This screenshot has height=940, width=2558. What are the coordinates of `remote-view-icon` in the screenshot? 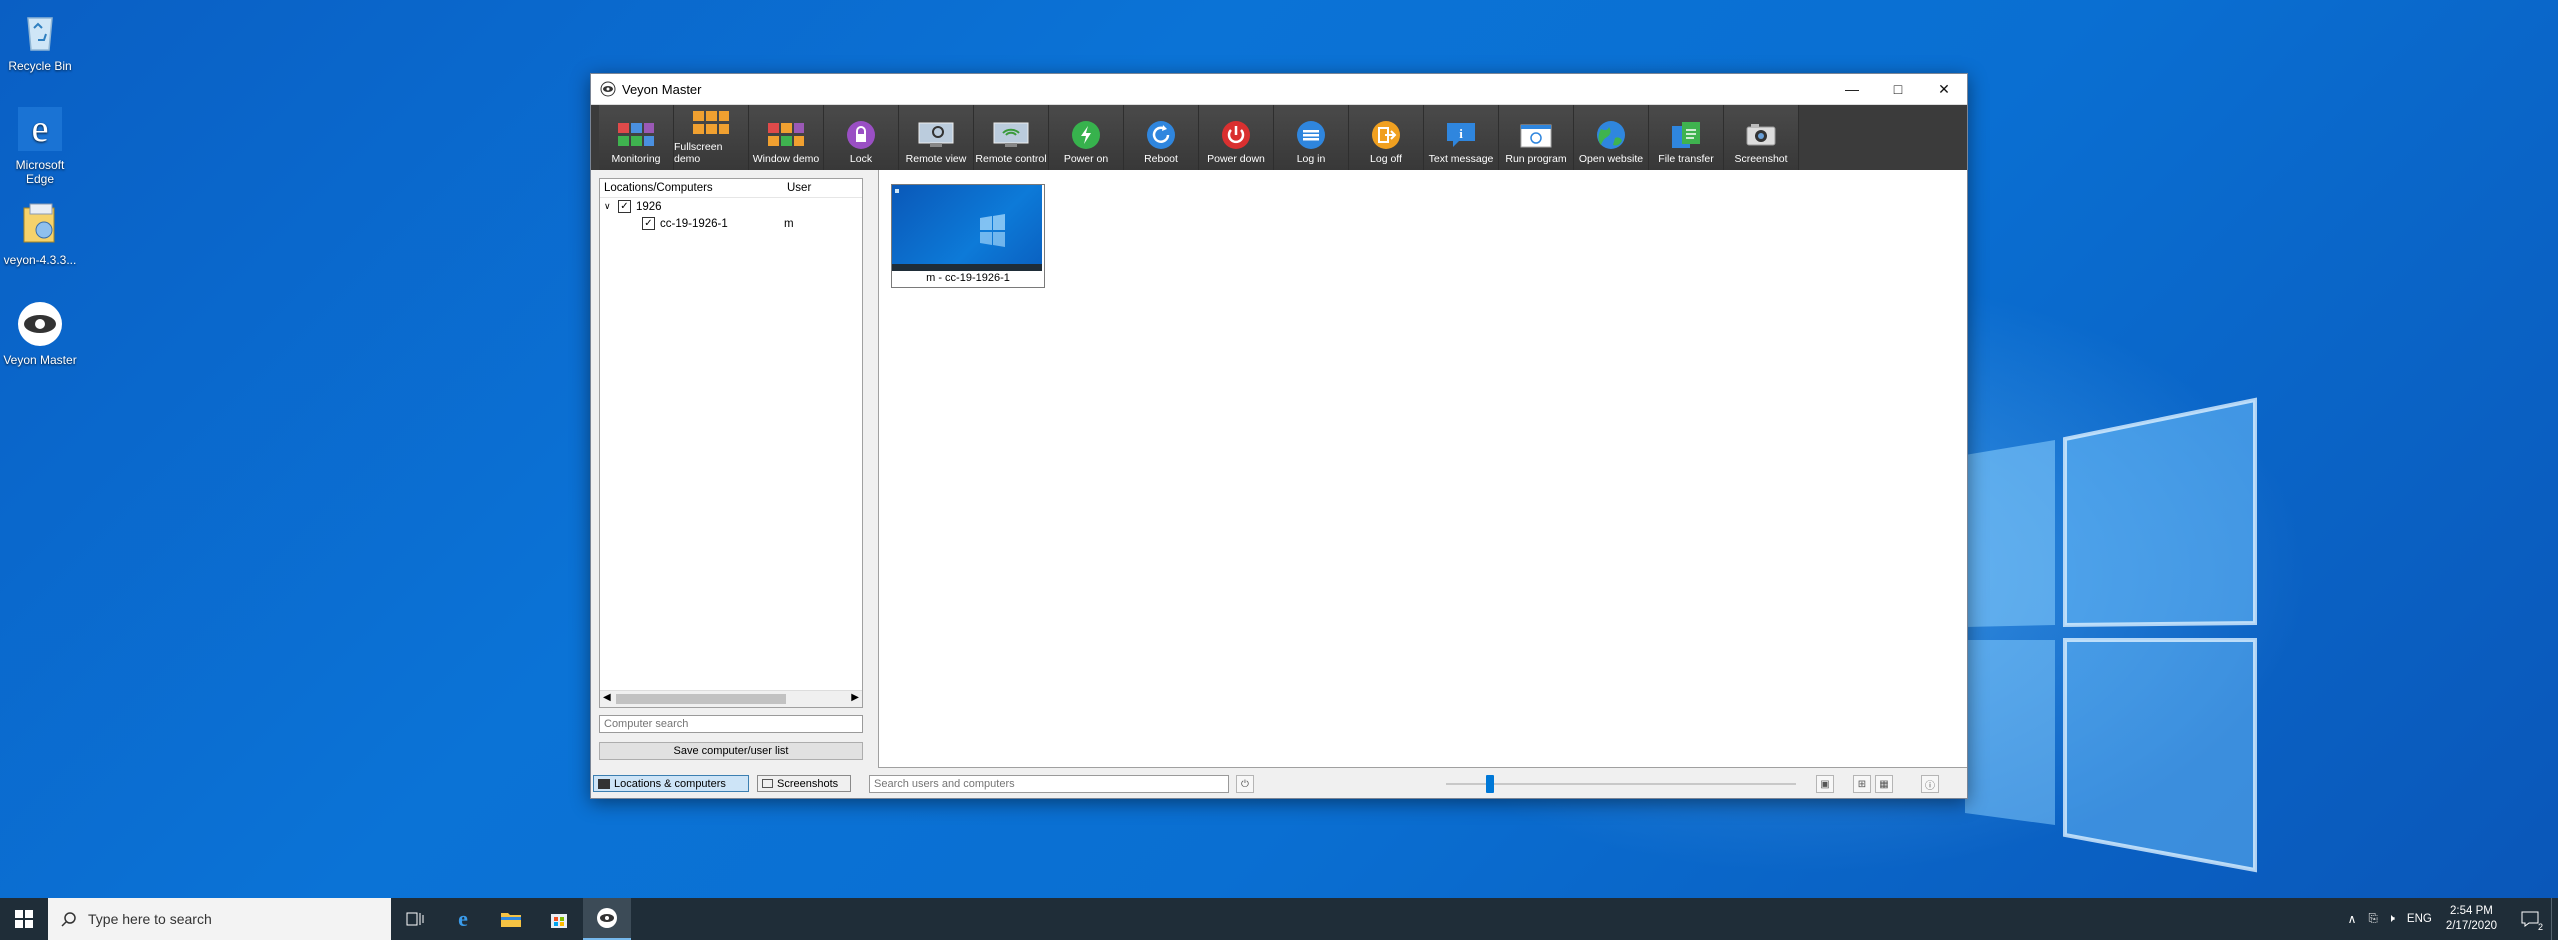 It's located at (936, 134).